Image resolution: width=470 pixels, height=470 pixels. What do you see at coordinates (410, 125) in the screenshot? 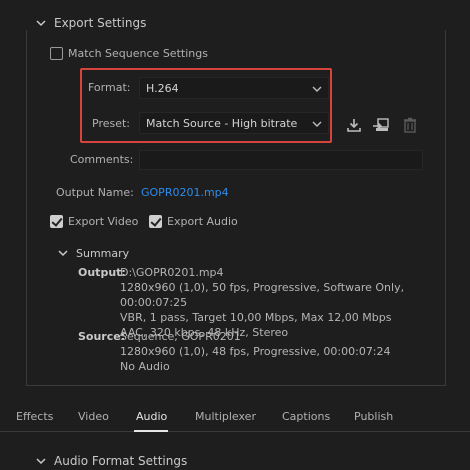
I see `trash-icon` at bounding box center [410, 125].